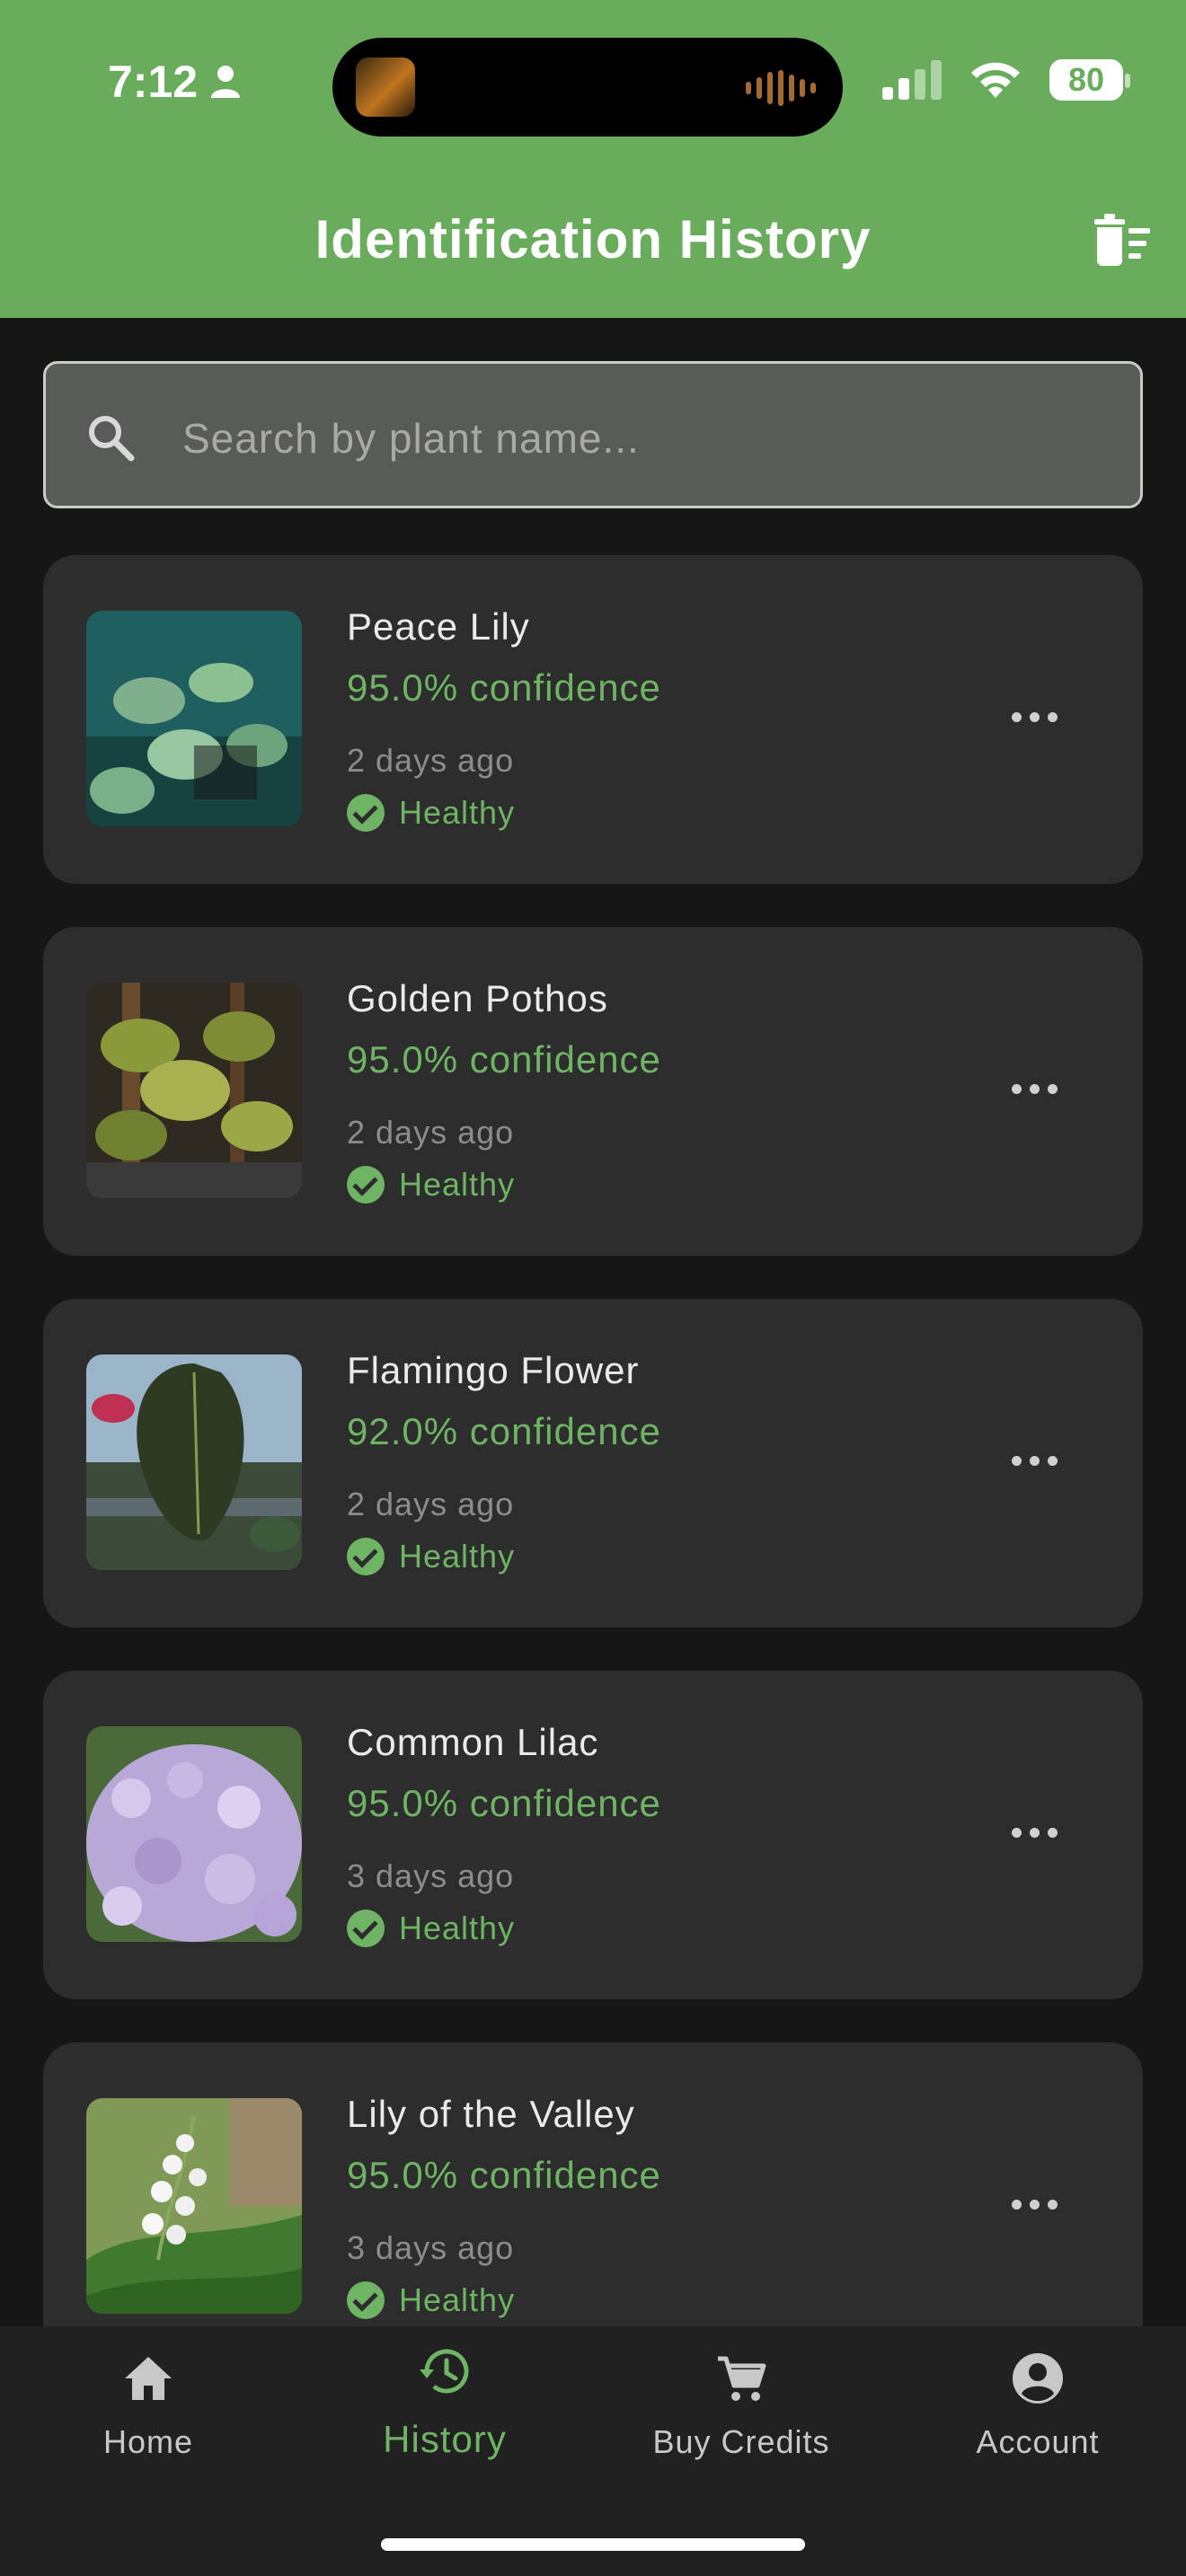 The width and height of the screenshot is (1186, 2576). What do you see at coordinates (587, 87) in the screenshot?
I see `dynamic-island` at bounding box center [587, 87].